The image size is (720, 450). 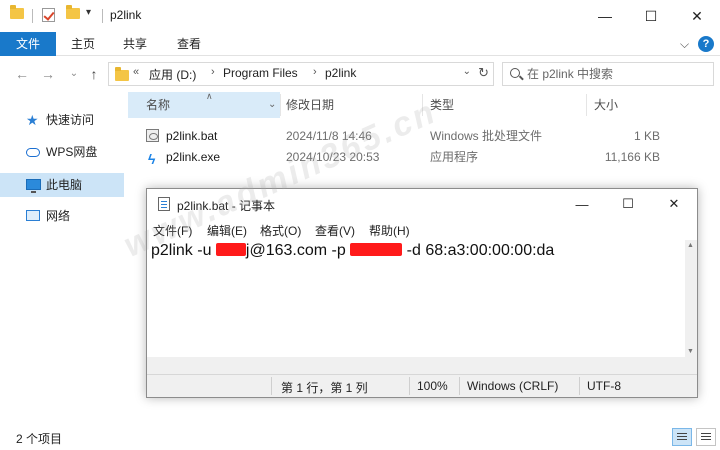 I want to click on redacted-password, so click(x=376, y=249).